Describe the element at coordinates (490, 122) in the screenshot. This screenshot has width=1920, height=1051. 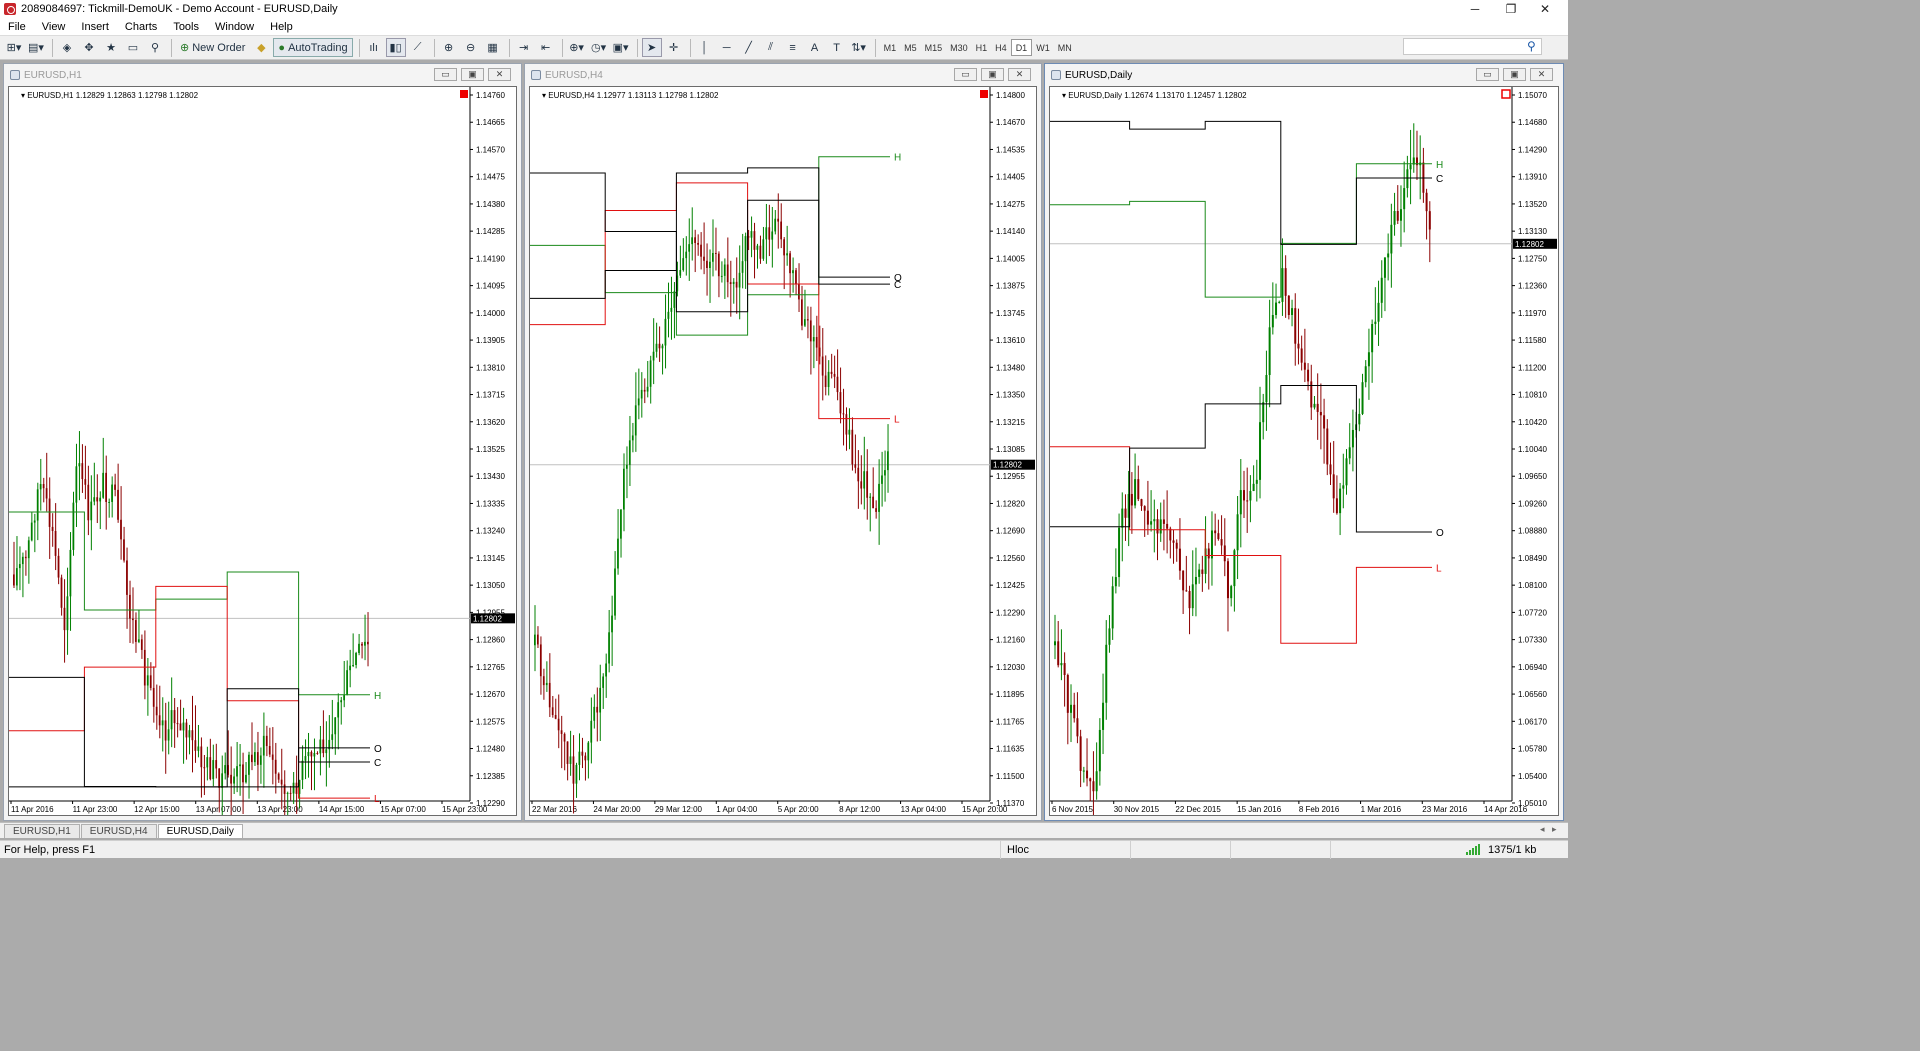
I see `price-tick-label: 1.14665` at that location.